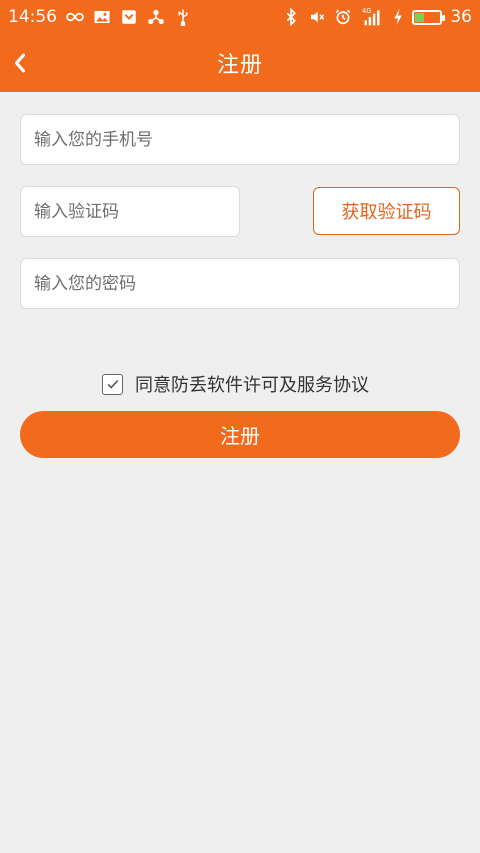  What do you see at coordinates (129, 17) in the screenshot?
I see `pocket-icon` at bounding box center [129, 17].